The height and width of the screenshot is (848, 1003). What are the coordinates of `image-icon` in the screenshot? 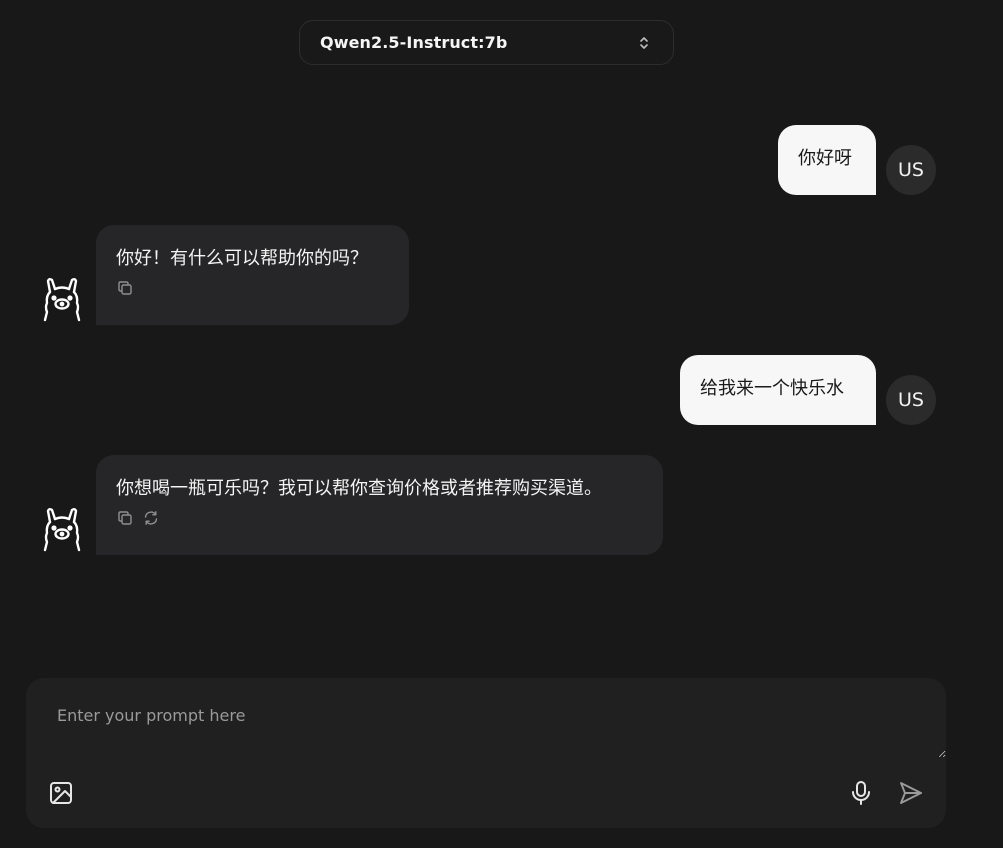 It's located at (61, 793).